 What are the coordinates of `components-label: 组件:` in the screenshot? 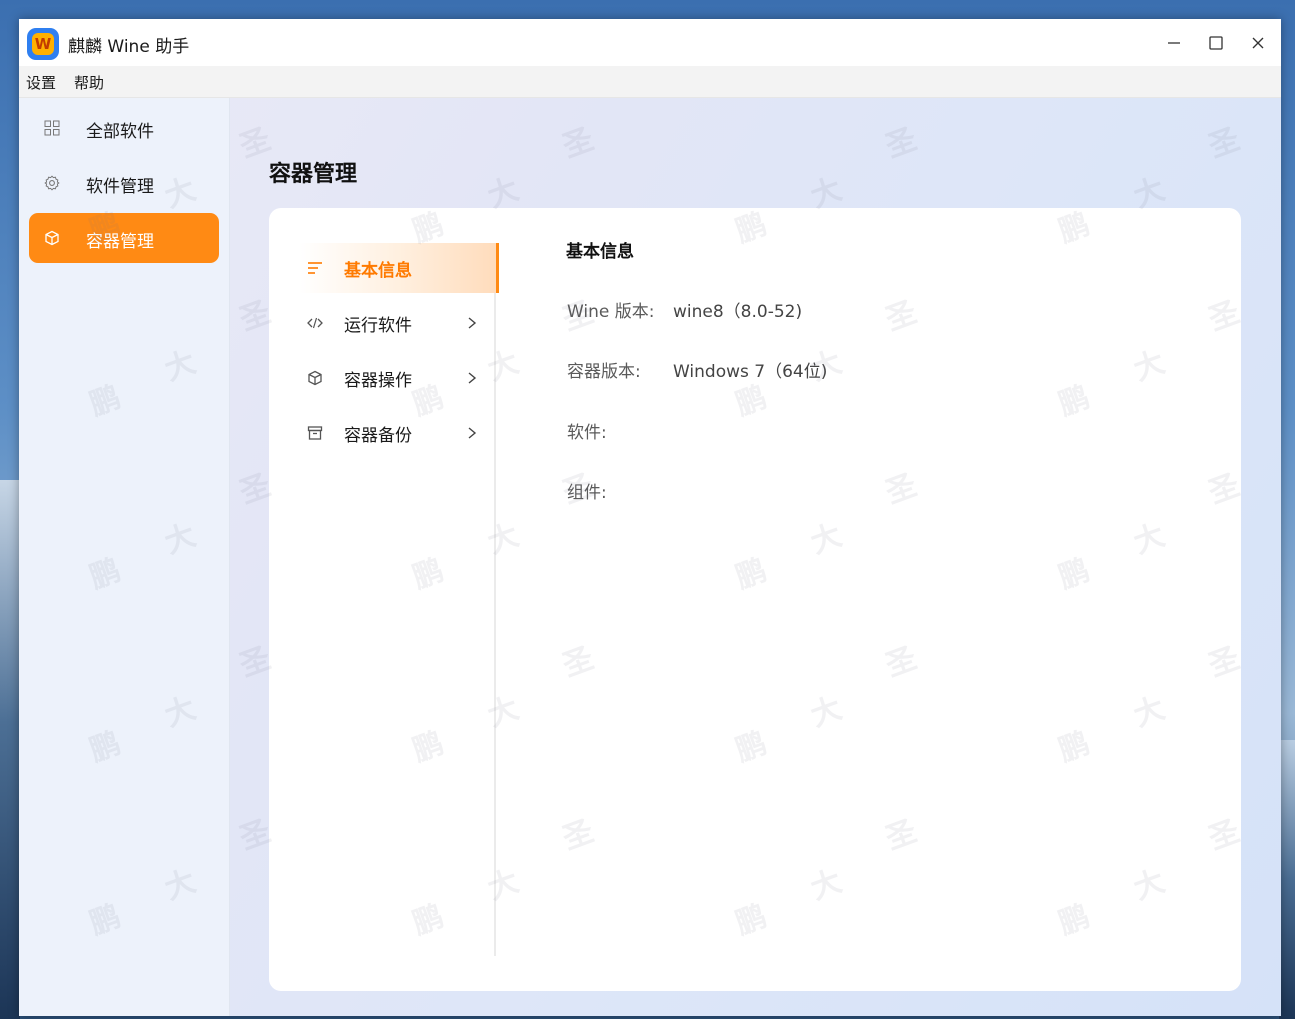 It's located at (587, 493).